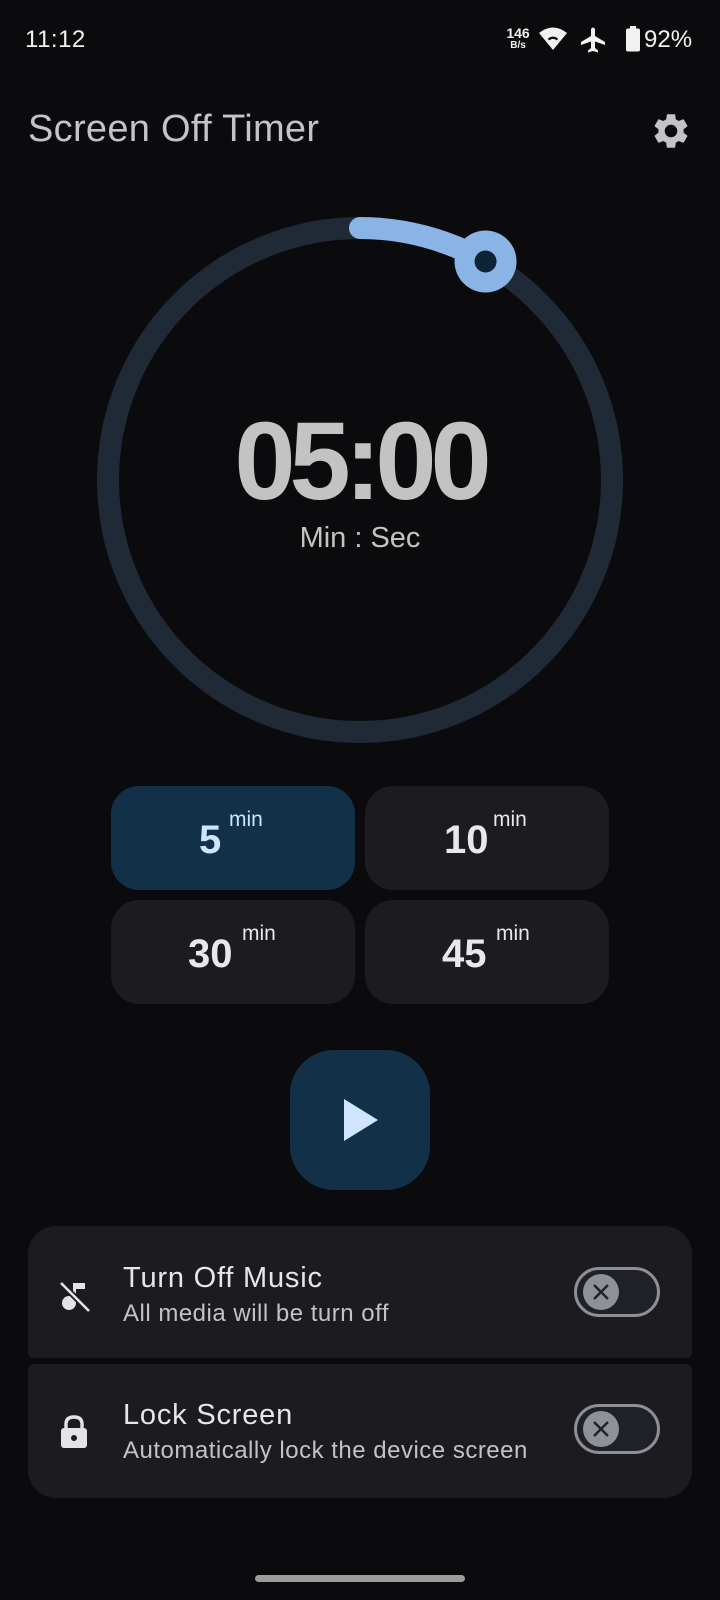 This screenshot has width=720, height=1600. What do you see at coordinates (633, 39) in the screenshot?
I see `battery-icon` at bounding box center [633, 39].